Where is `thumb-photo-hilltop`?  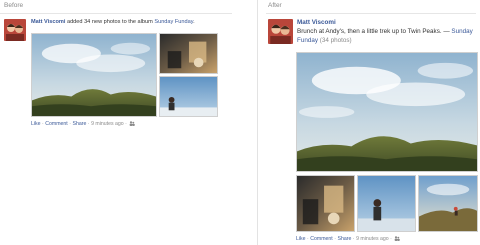 thumb-photo-hilltop is located at coordinates (448, 203).